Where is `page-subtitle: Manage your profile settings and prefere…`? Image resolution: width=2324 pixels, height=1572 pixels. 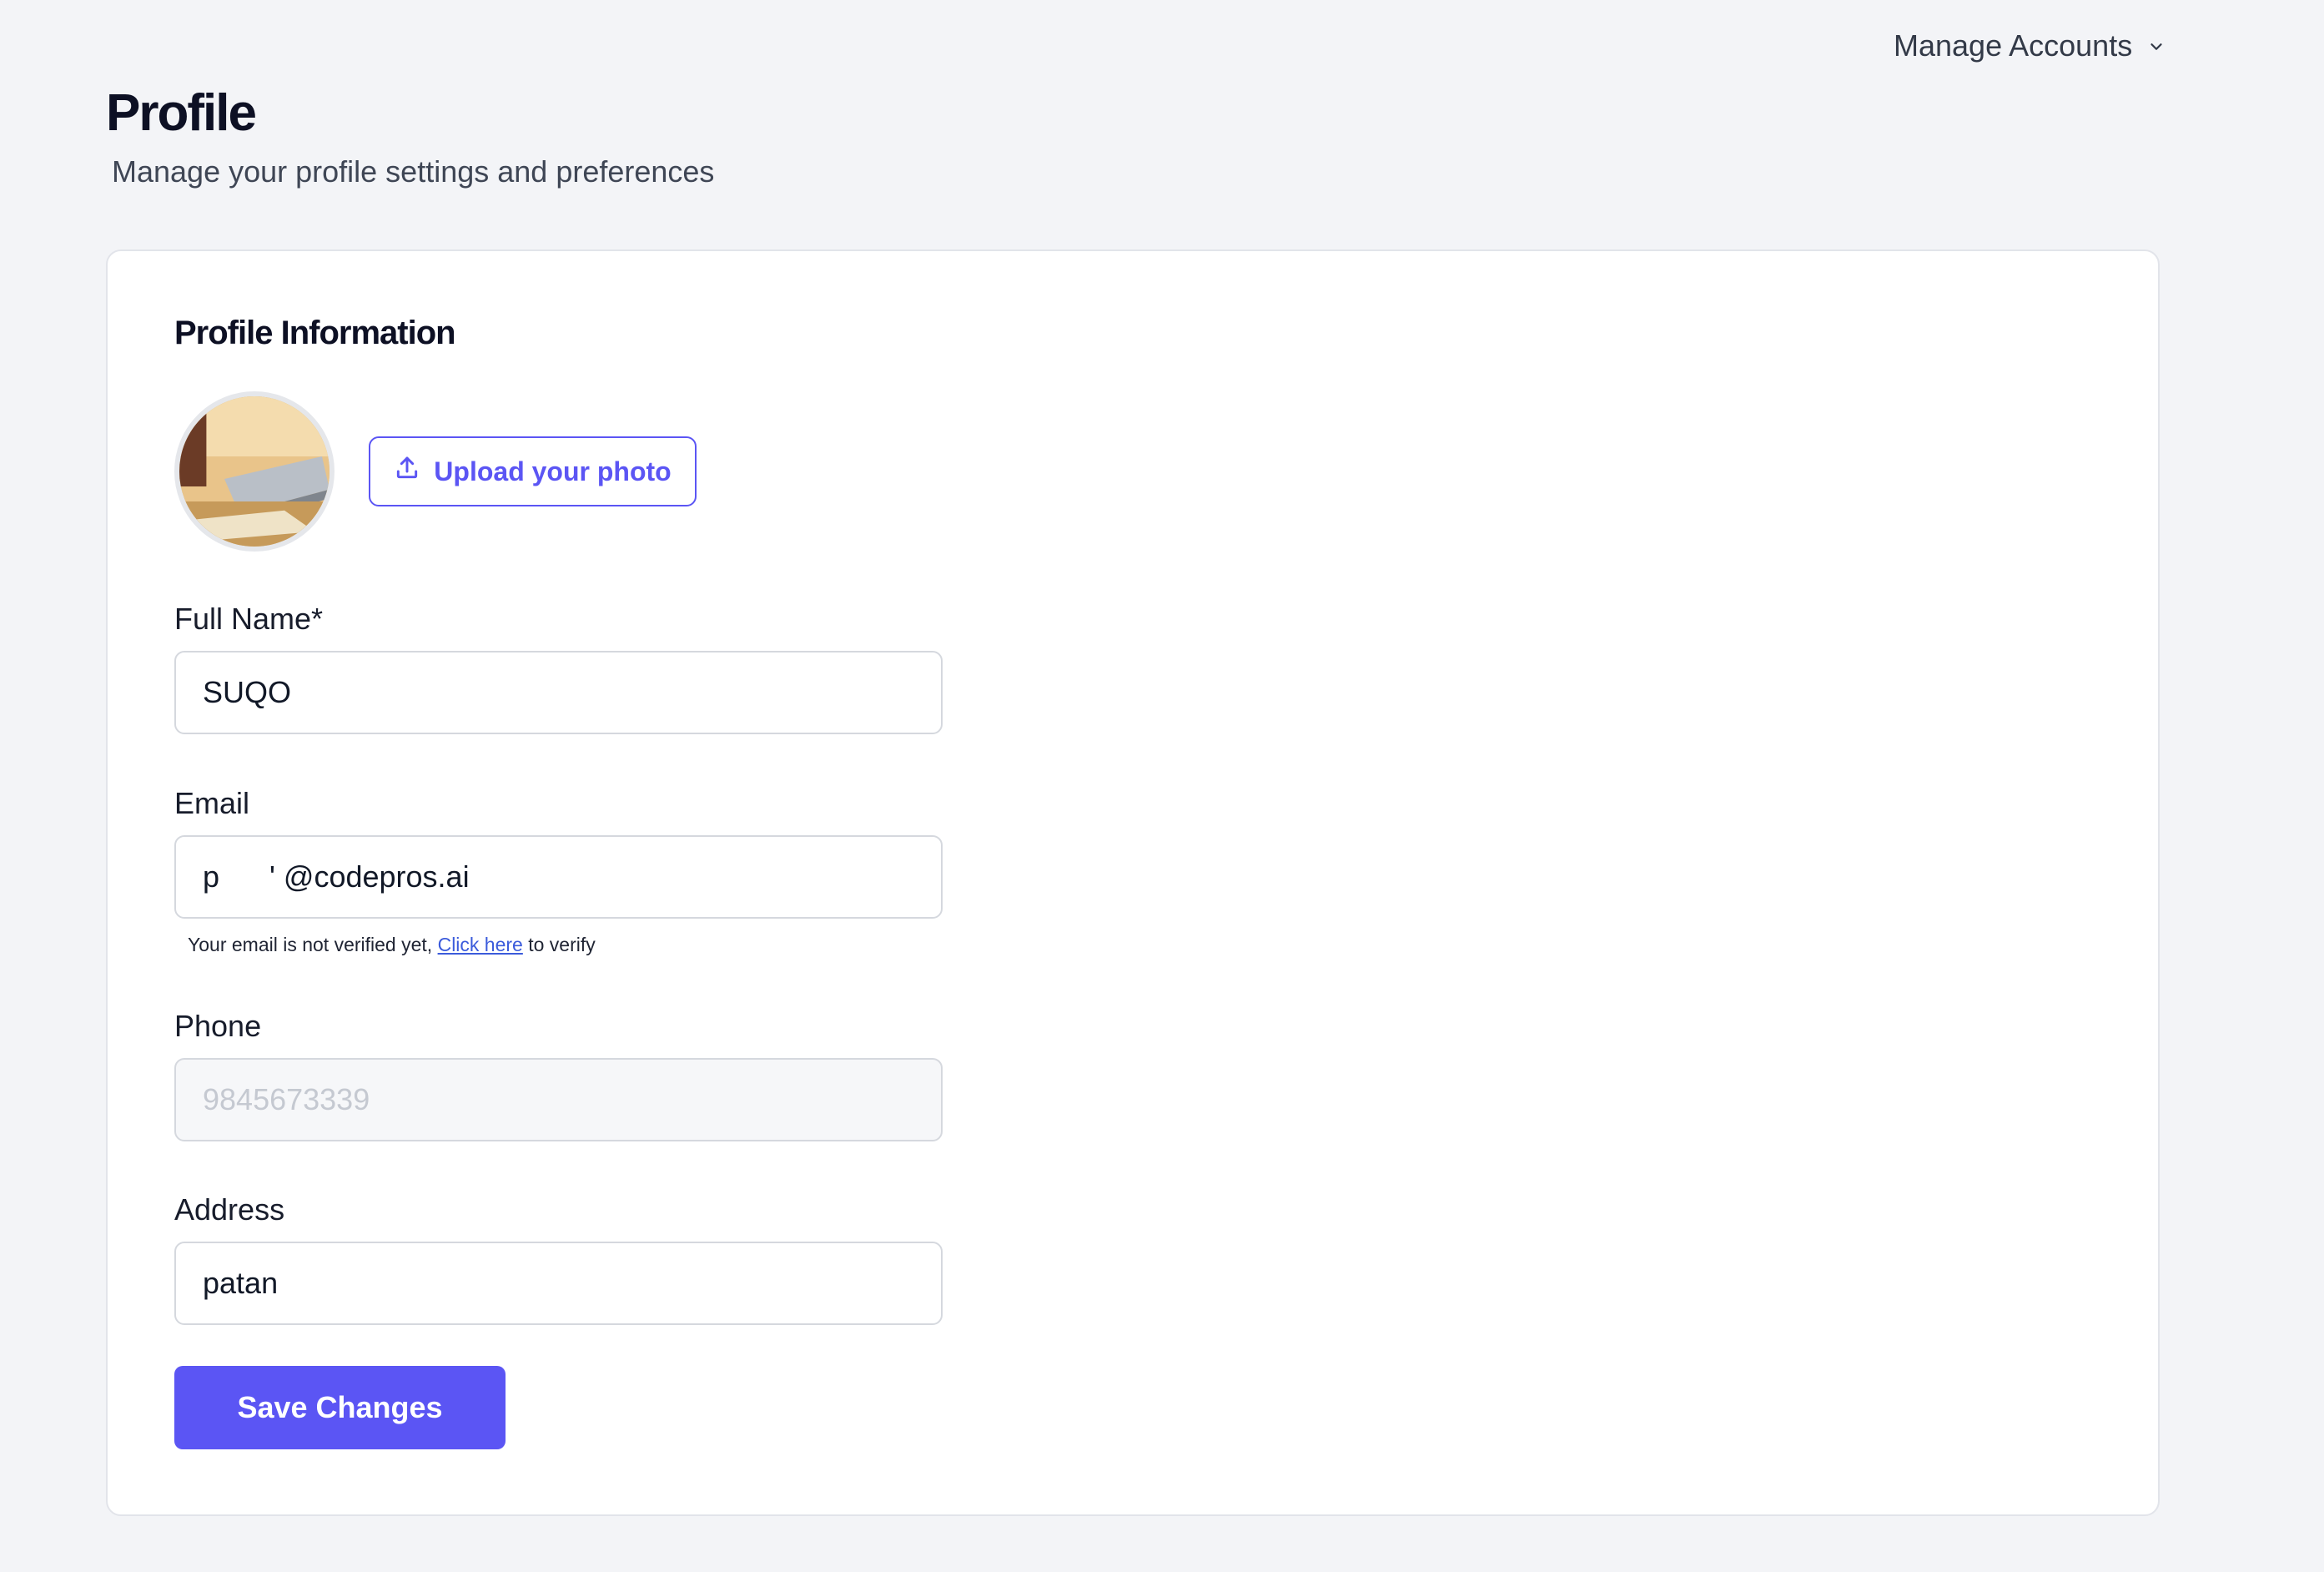 page-subtitle: Manage your profile settings and prefere… is located at coordinates (413, 172).